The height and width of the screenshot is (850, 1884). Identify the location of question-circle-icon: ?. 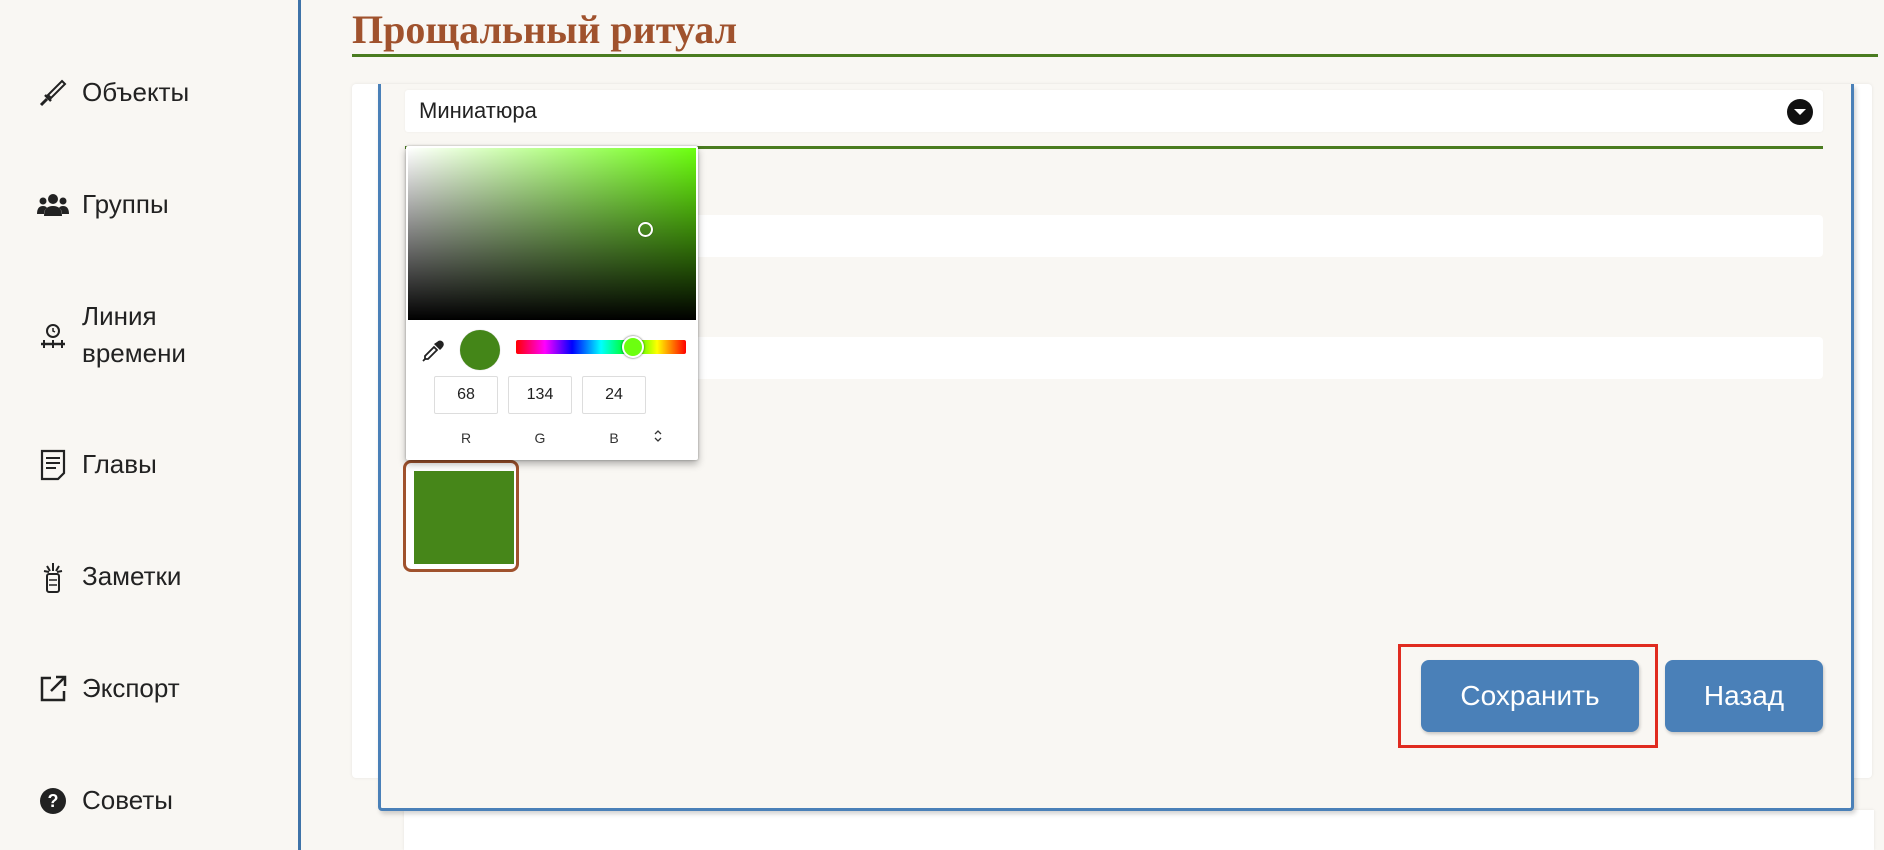
(53, 801).